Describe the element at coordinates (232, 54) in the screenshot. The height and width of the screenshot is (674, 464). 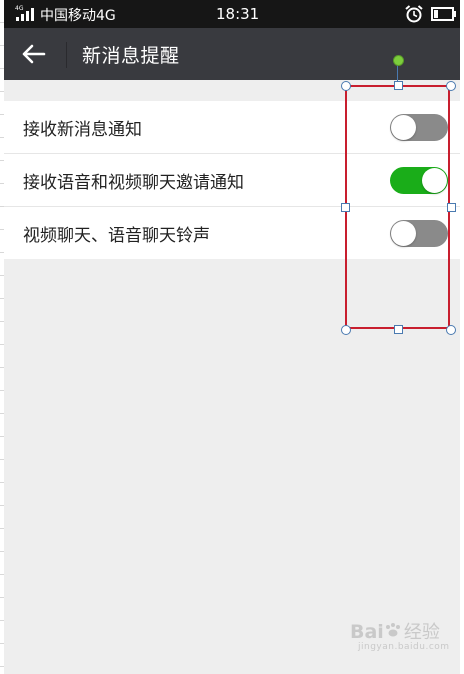
I see `app-bar: 新消息提醒` at that location.